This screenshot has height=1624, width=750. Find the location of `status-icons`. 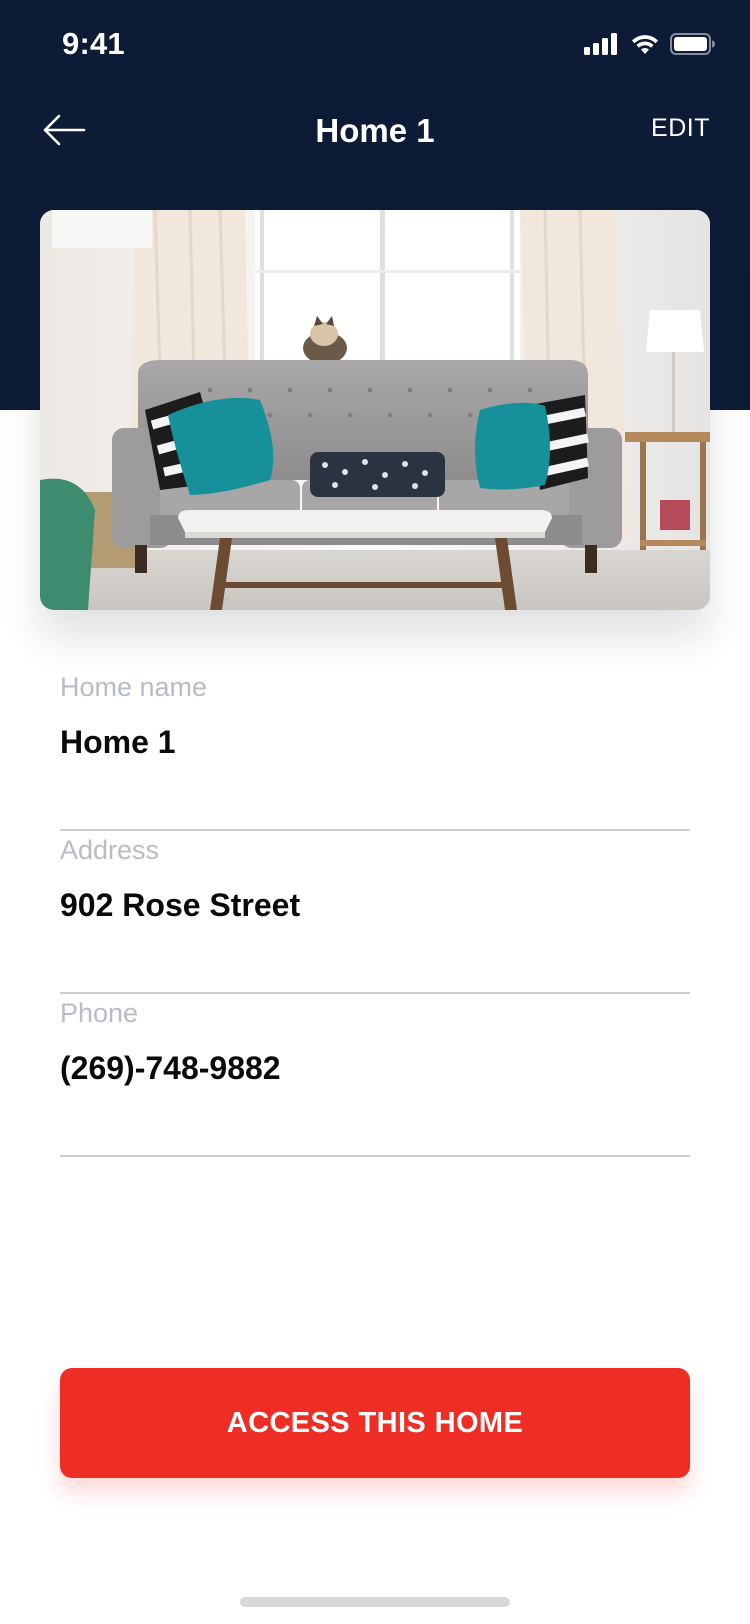

status-icons is located at coordinates (650, 44).